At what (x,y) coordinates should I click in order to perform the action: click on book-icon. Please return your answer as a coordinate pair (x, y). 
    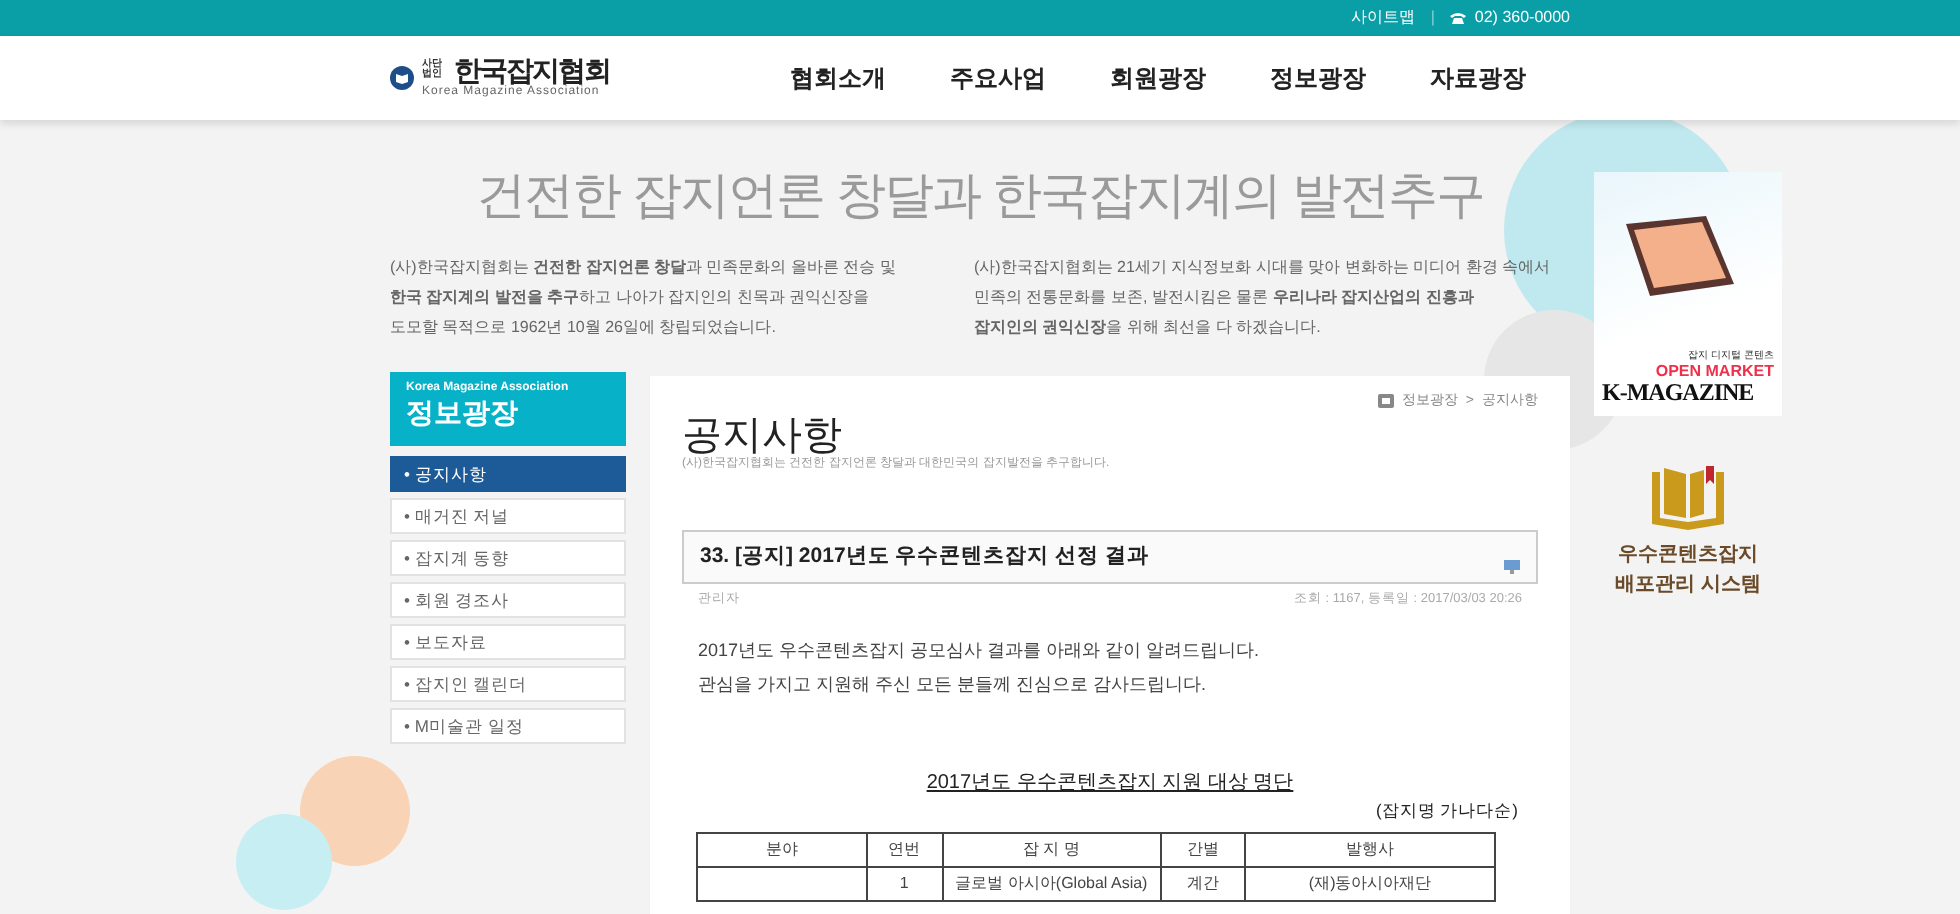
    Looking at the image, I should click on (1688, 497).